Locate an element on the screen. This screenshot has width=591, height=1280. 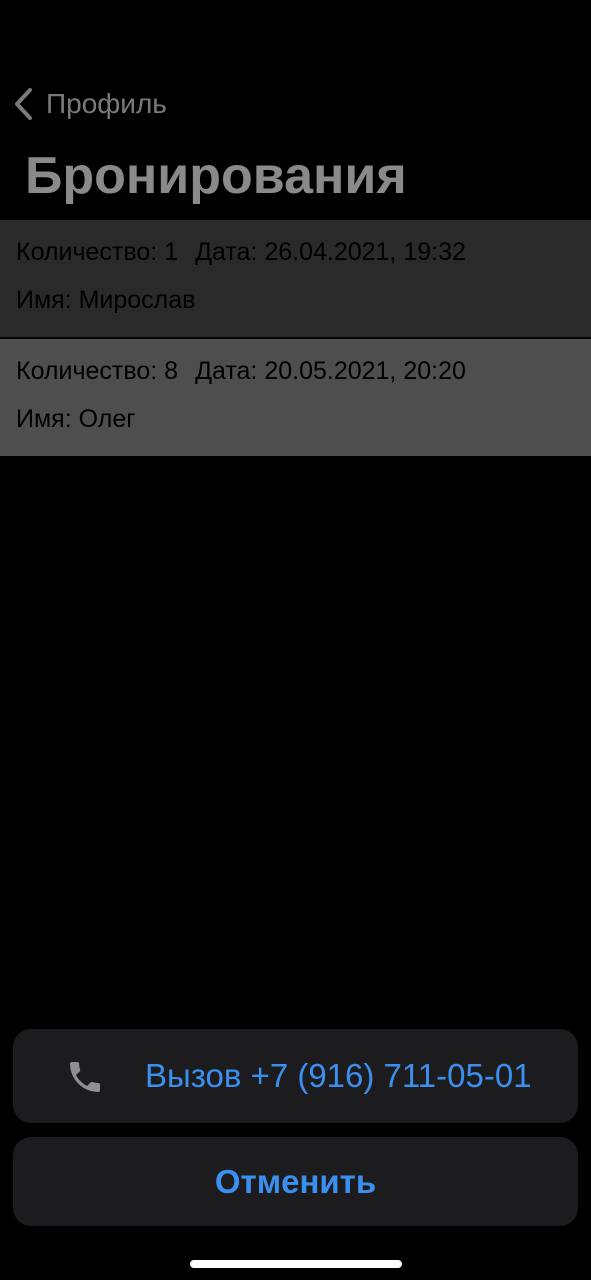
booking-quantity: Количество: 8 is located at coordinates (97, 371).